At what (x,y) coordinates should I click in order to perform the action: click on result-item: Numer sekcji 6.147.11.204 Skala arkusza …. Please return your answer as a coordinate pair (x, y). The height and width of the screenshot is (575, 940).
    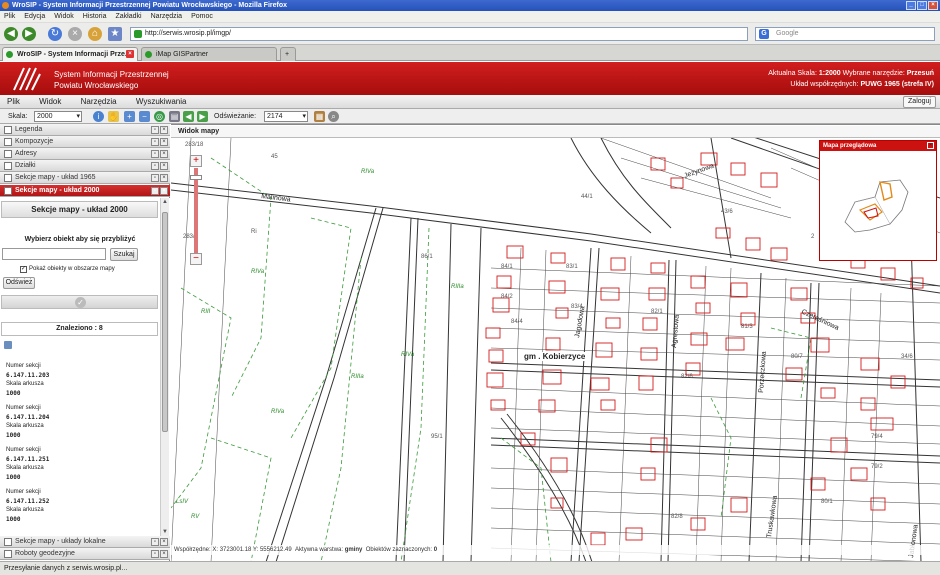
    Looking at the image, I should click on (27, 422).